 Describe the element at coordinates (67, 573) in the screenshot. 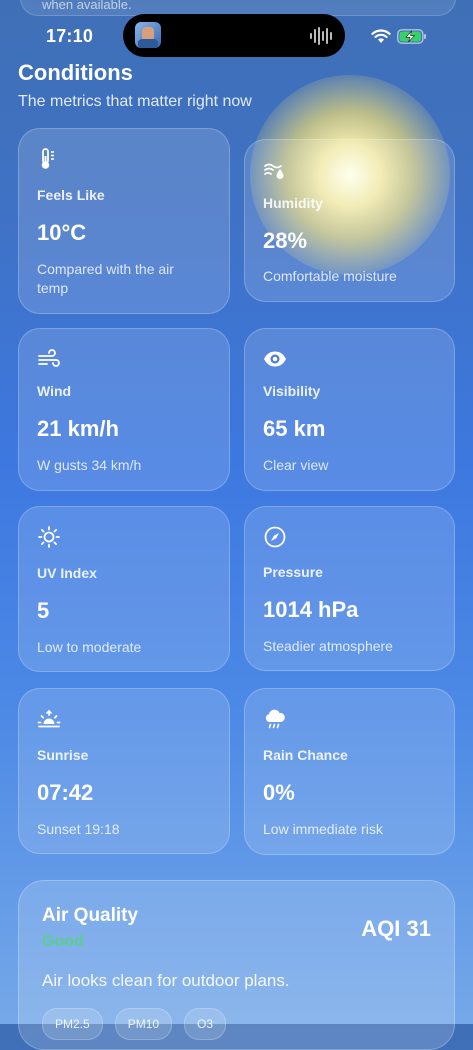

I see `metric-label: UV Index` at that location.